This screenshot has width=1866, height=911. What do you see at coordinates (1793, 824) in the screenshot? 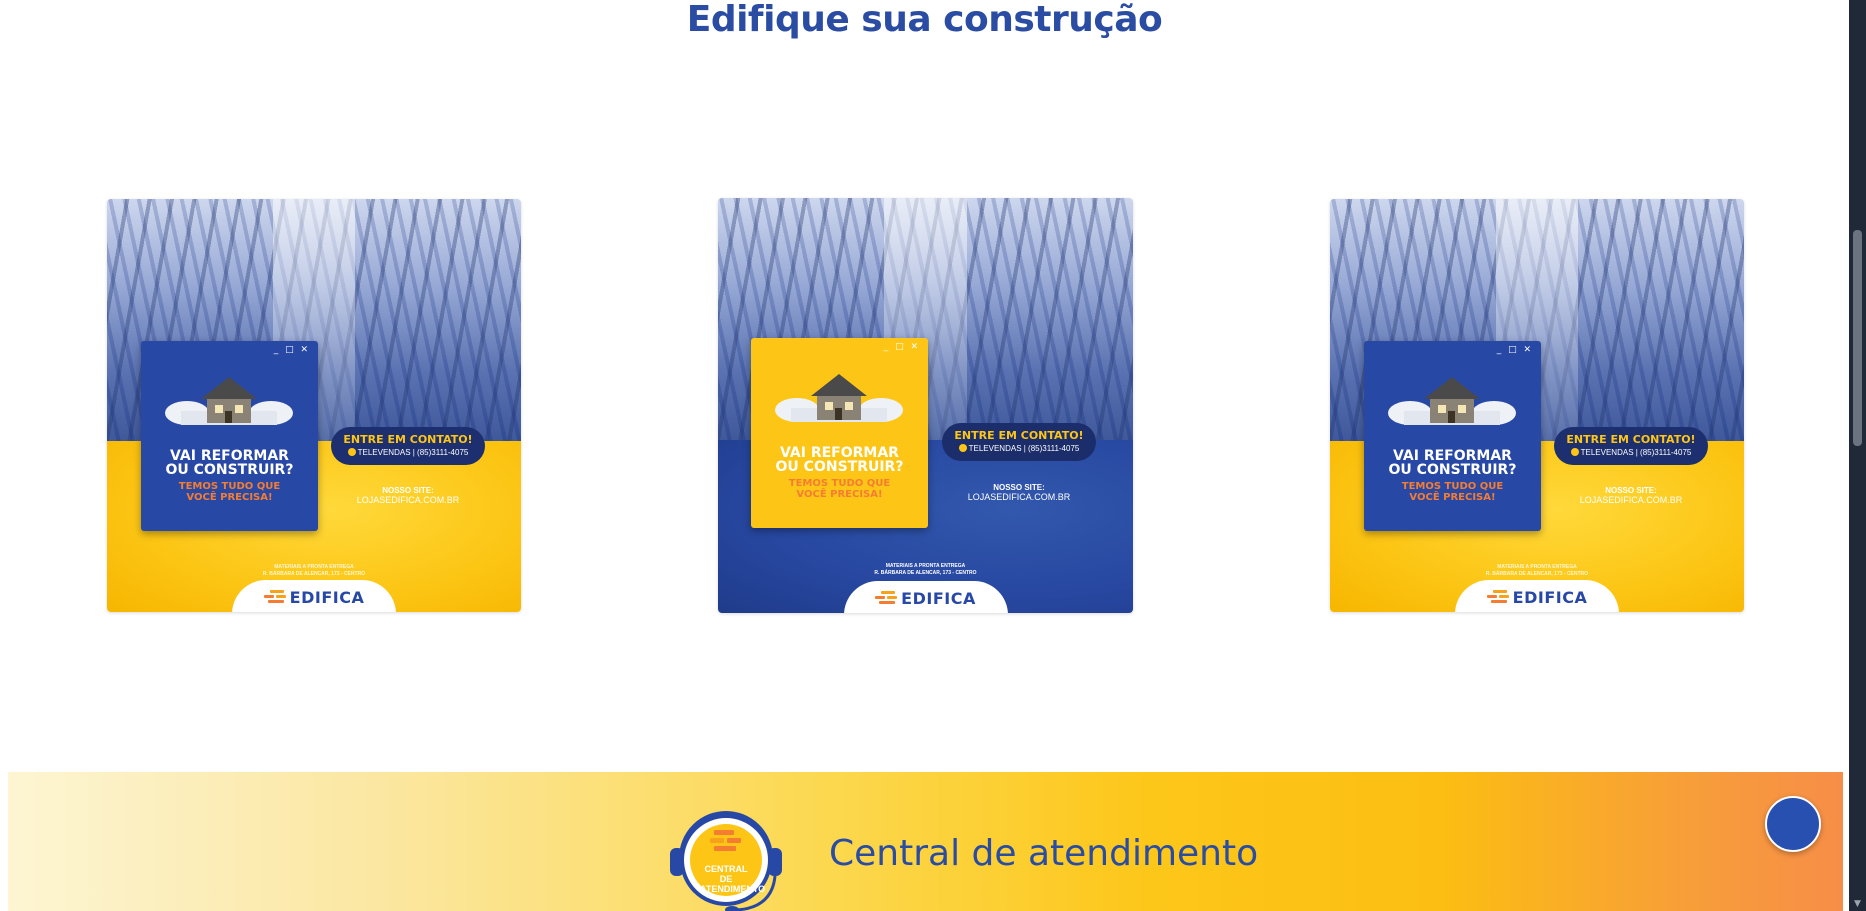
I see `chat-button` at bounding box center [1793, 824].